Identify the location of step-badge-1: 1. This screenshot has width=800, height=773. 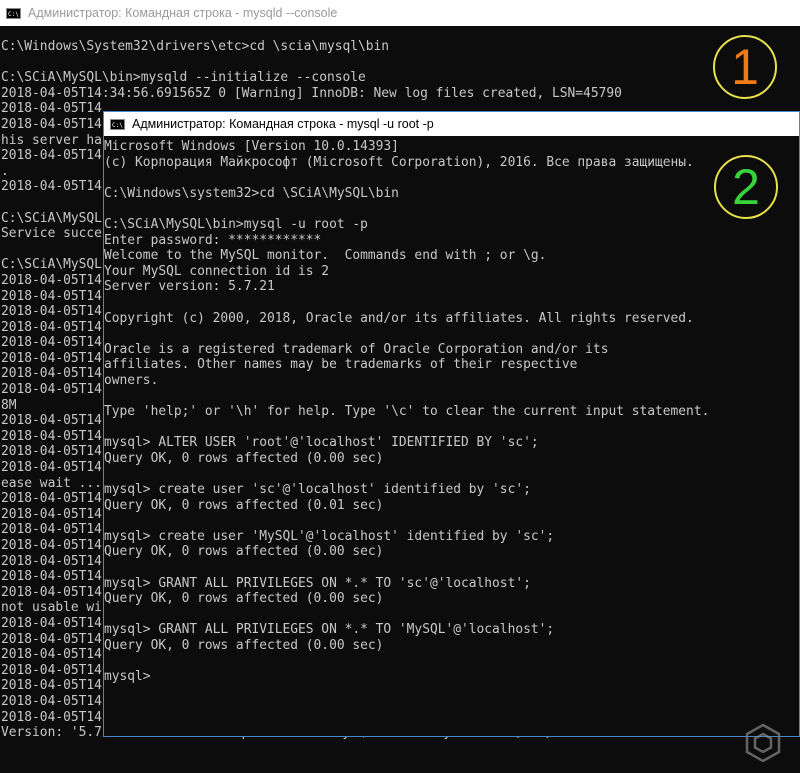
(745, 67).